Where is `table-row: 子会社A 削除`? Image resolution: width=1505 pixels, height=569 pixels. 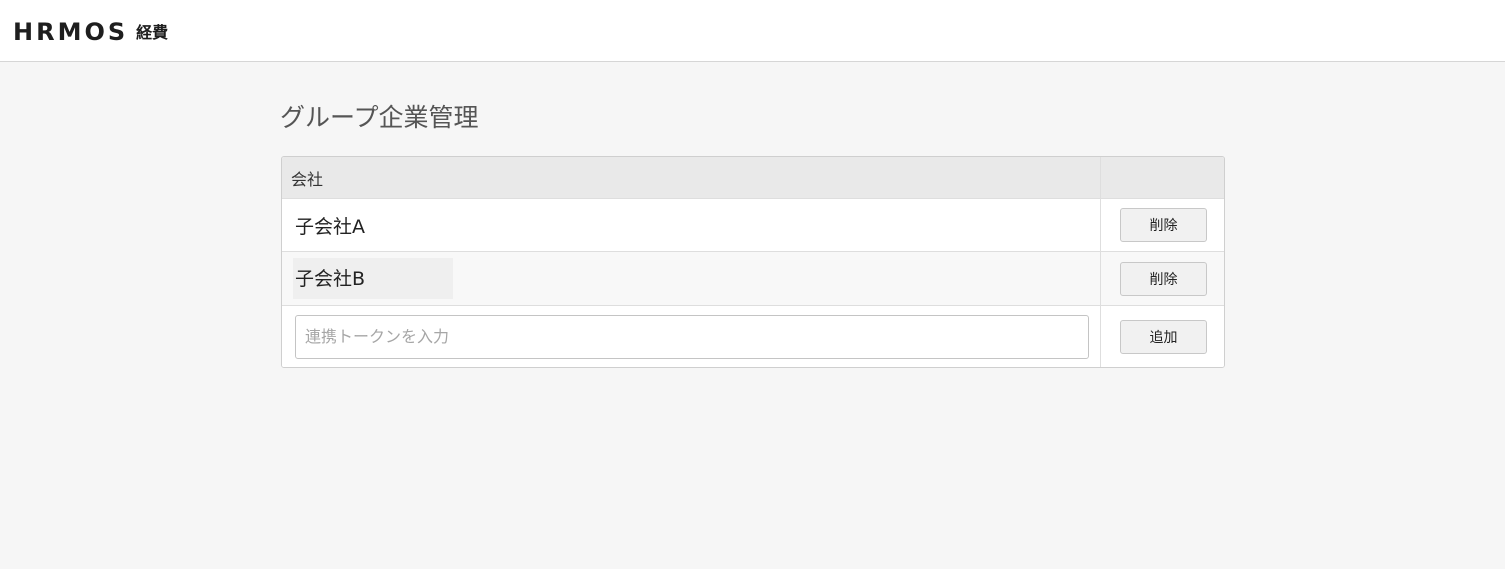 table-row: 子会社A 削除 is located at coordinates (753, 224).